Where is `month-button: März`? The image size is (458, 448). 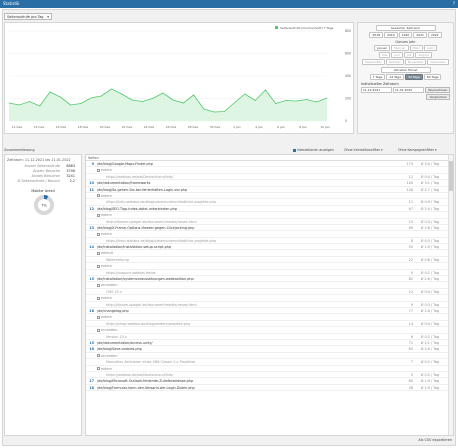 month-button: März is located at coordinates (416, 48).